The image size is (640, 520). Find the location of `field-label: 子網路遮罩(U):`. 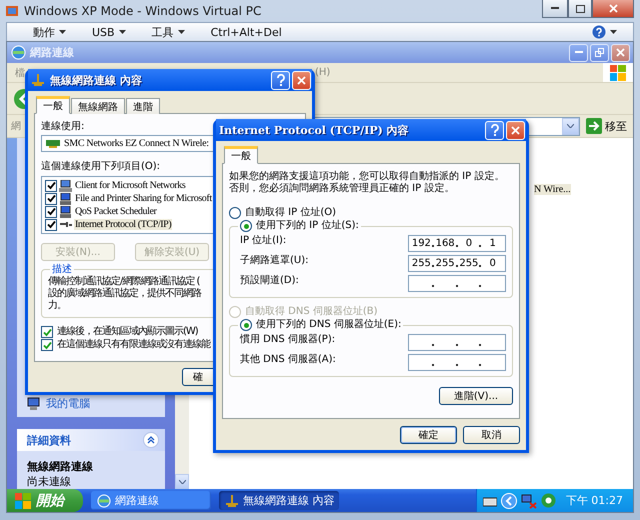

field-label: 子網路遮罩(U): is located at coordinates (274, 261).